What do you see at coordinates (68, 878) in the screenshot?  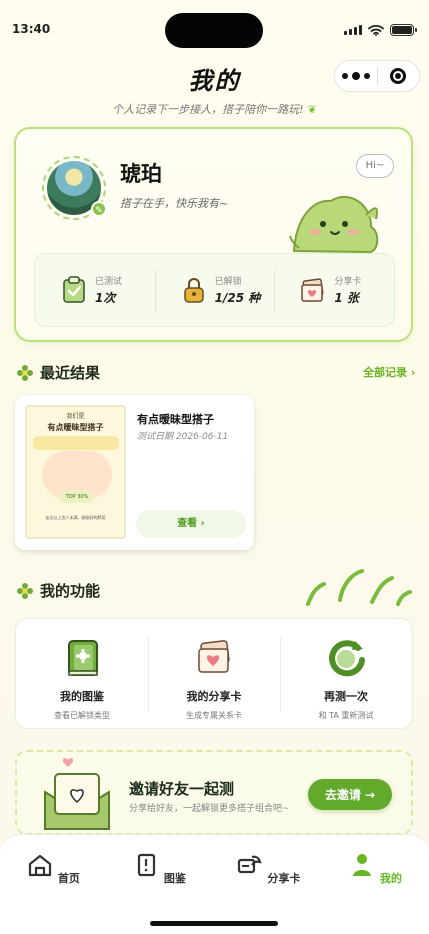 I see `tab-label: 首页` at bounding box center [68, 878].